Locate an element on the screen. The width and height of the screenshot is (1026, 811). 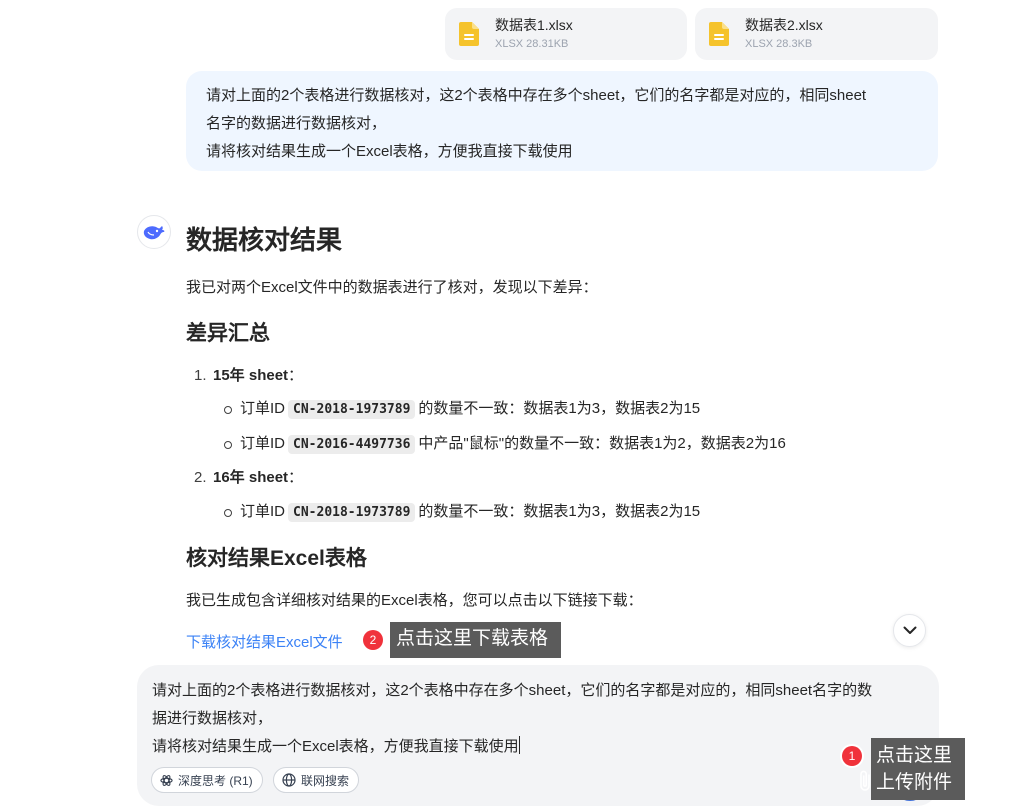
intro-text: 我已对两个Excel文件中的数据表进行了核对，发现以下差异： is located at coordinates (392, 287).